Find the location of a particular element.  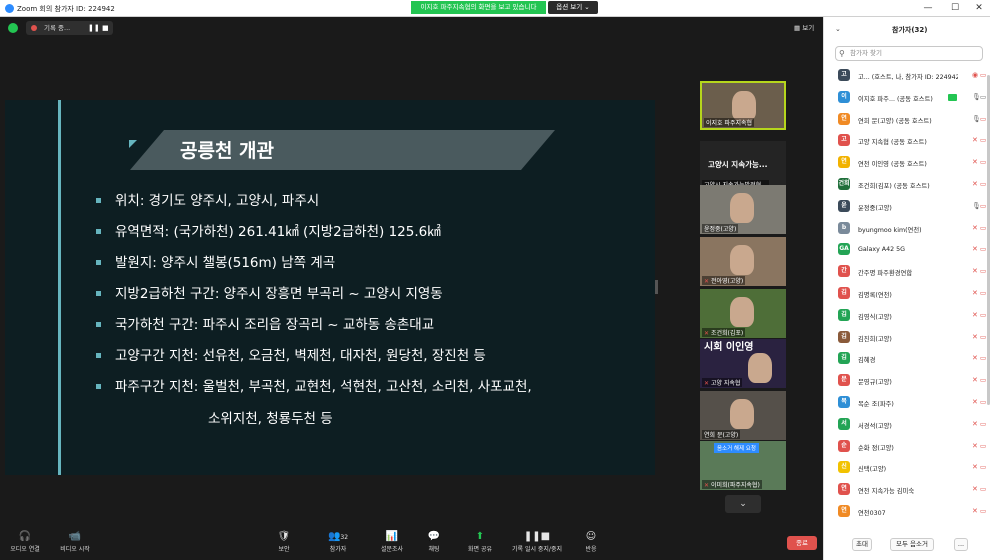

unmute-request-caption: 음소거 해제 요청 is located at coordinates (736, 448).